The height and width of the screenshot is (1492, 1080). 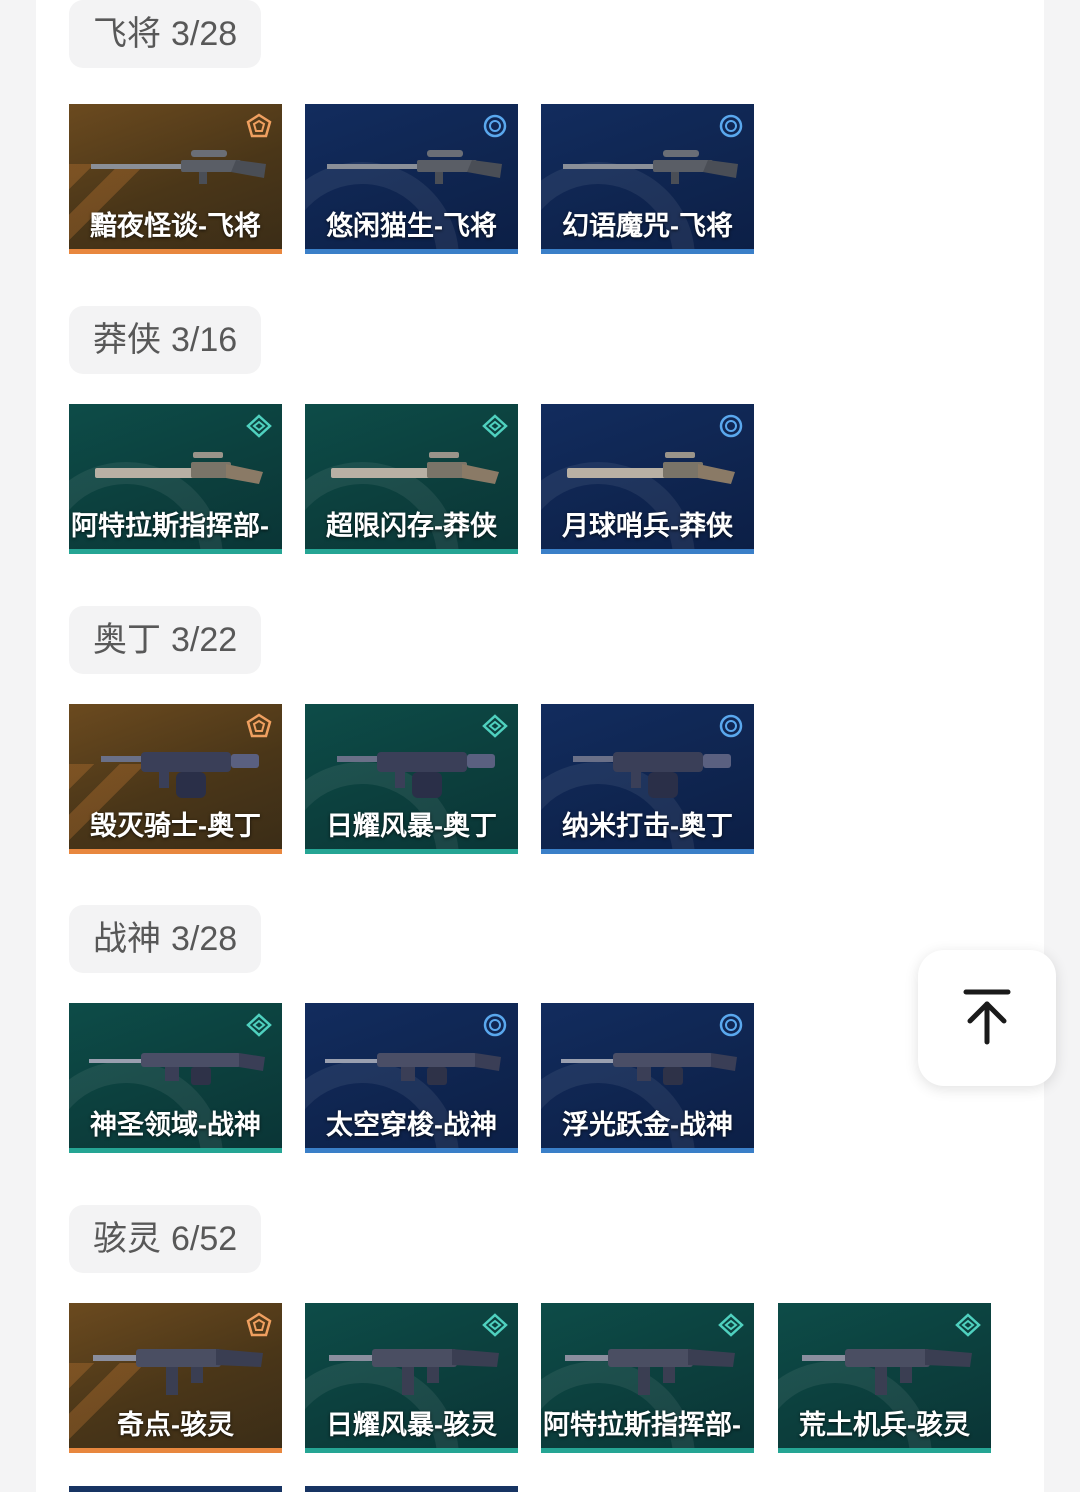 I want to click on section-weapon-name: 奥丁, so click(x=127, y=640).